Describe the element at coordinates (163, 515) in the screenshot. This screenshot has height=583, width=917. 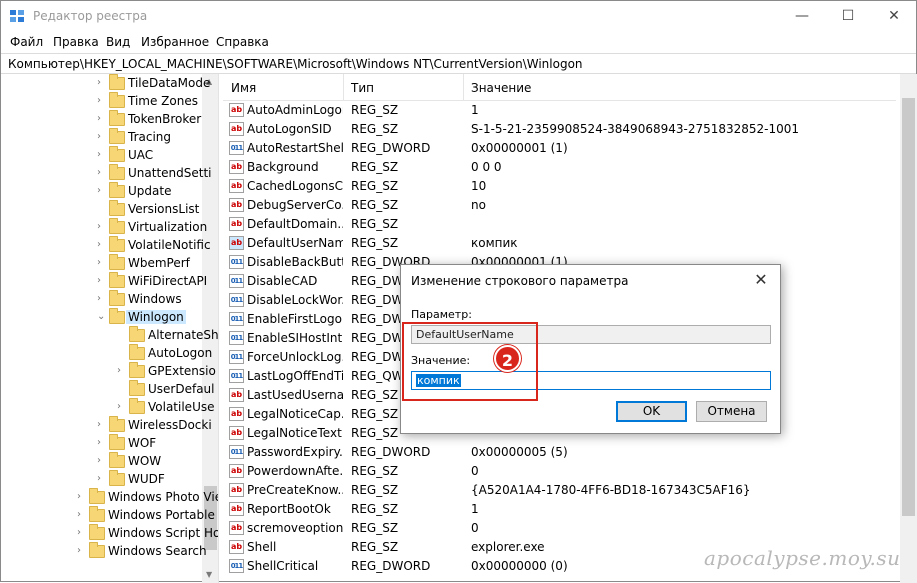
I see `tree-item-label: Windows Portable D` at that location.